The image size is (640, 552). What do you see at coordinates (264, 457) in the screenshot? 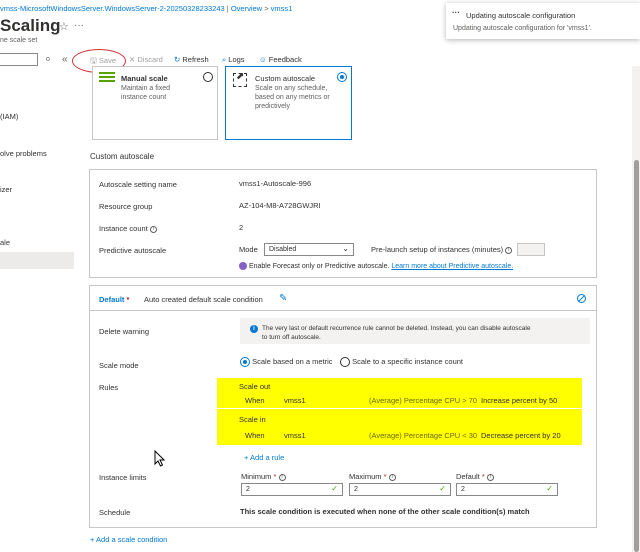
I see `add-rule-link: + Add a rule` at bounding box center [264, 457].